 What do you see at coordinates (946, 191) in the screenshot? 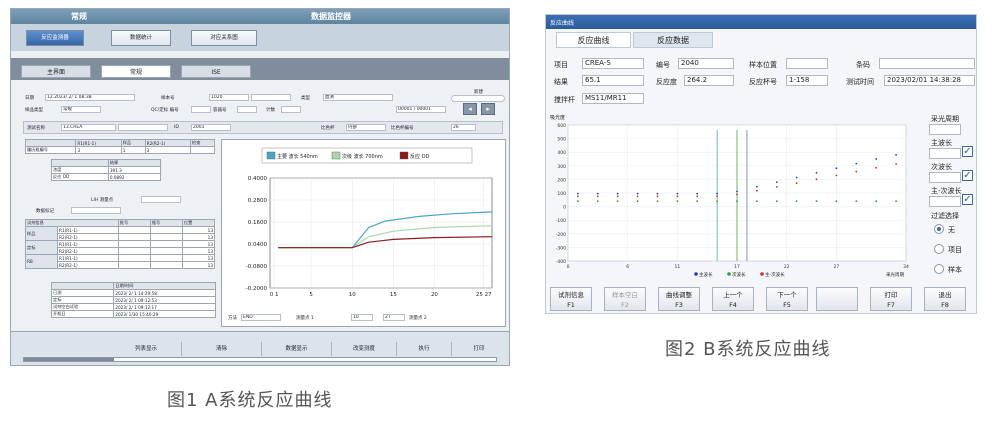
I see `diff-wave-label: 主-次波长` at bounding box center [946, 191].